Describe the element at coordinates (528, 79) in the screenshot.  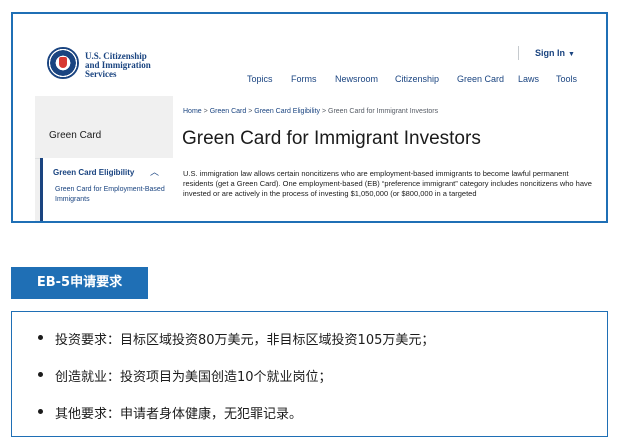
I see `nav-laws: Laws` at that location.